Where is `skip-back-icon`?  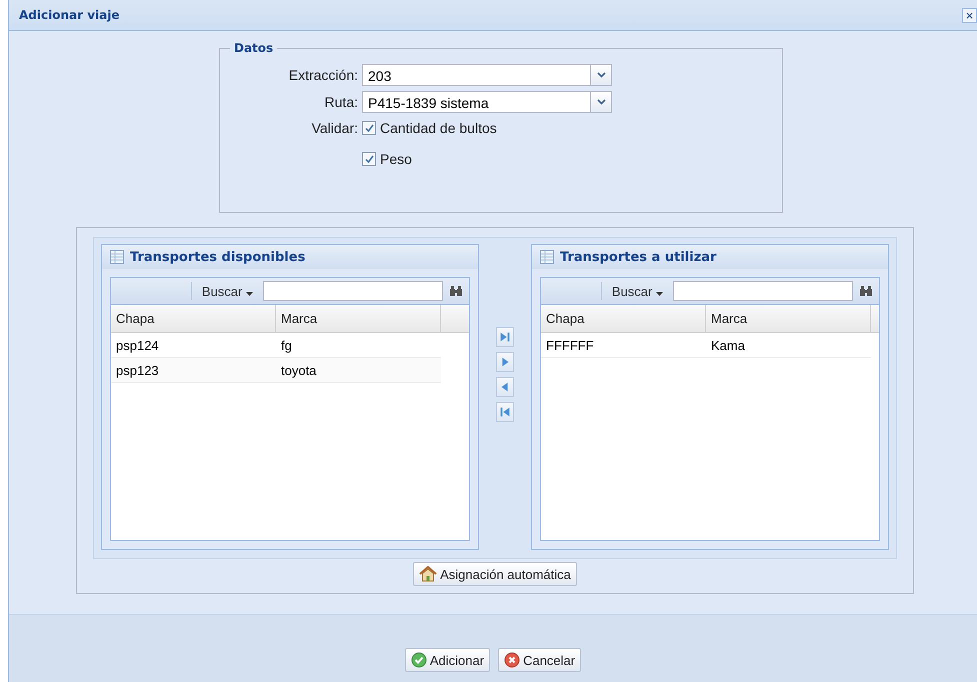
skip-back-icon is located at coordinates (505, 412).